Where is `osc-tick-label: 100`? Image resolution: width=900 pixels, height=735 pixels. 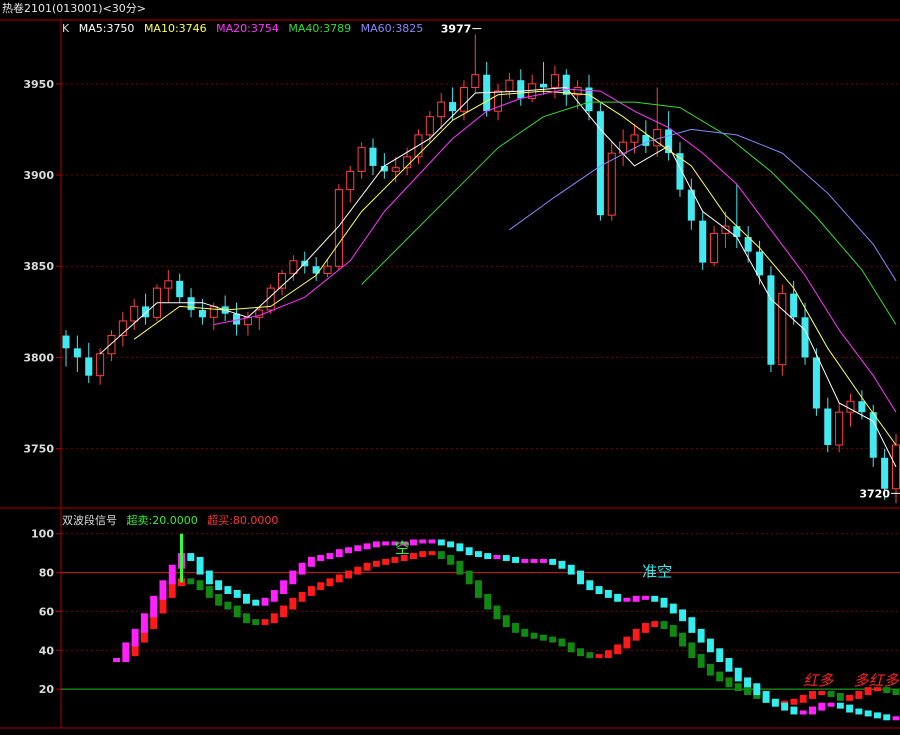
osc-tick-label: 100 is located at coordinates (42, 534).